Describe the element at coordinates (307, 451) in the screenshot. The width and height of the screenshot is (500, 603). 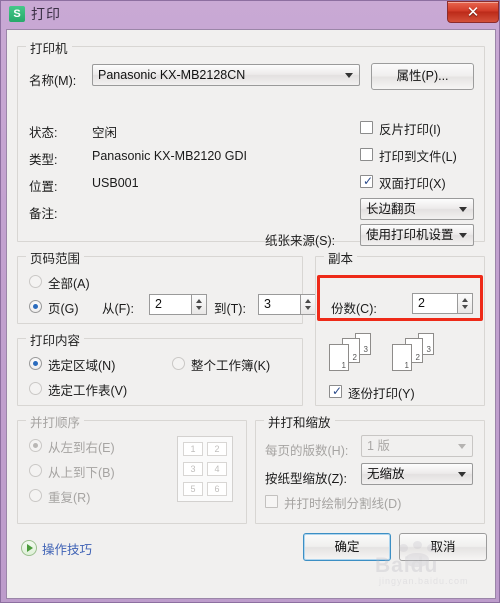
I see `pages-per-sheet-label: 每页的版数(H):` at that location.